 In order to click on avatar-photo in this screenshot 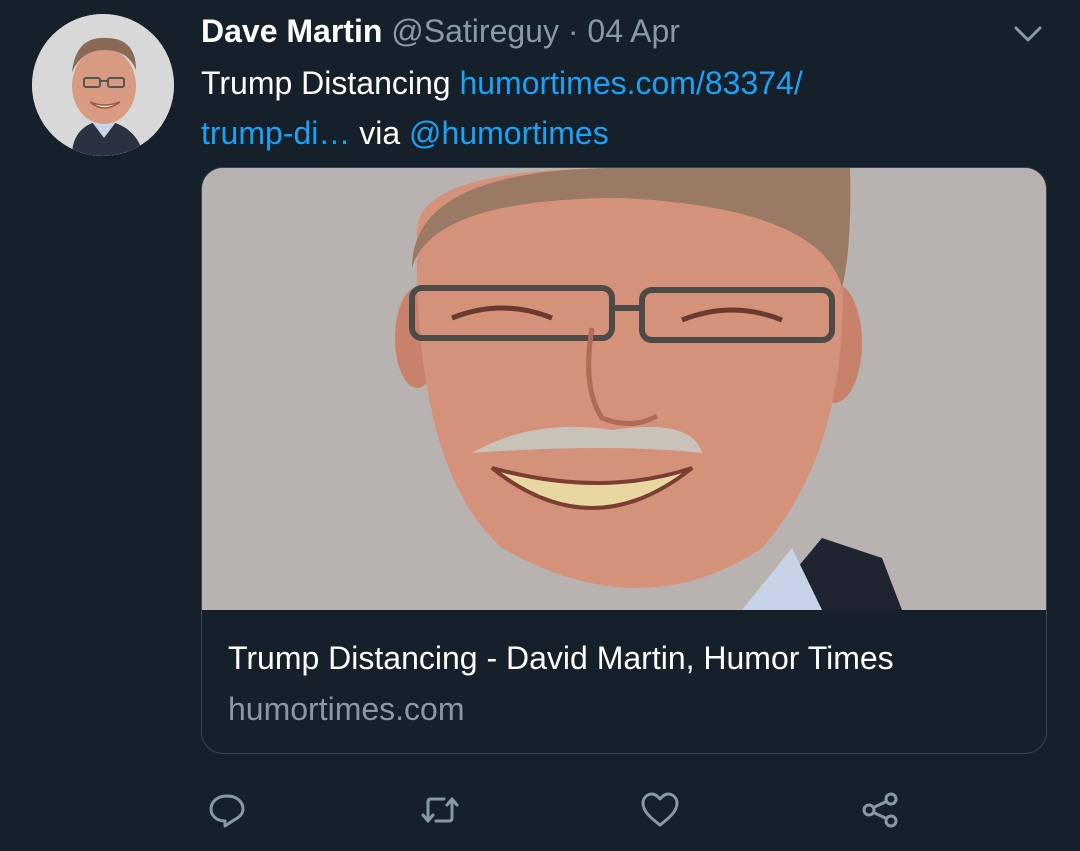, I will do `click(103, 85)`.